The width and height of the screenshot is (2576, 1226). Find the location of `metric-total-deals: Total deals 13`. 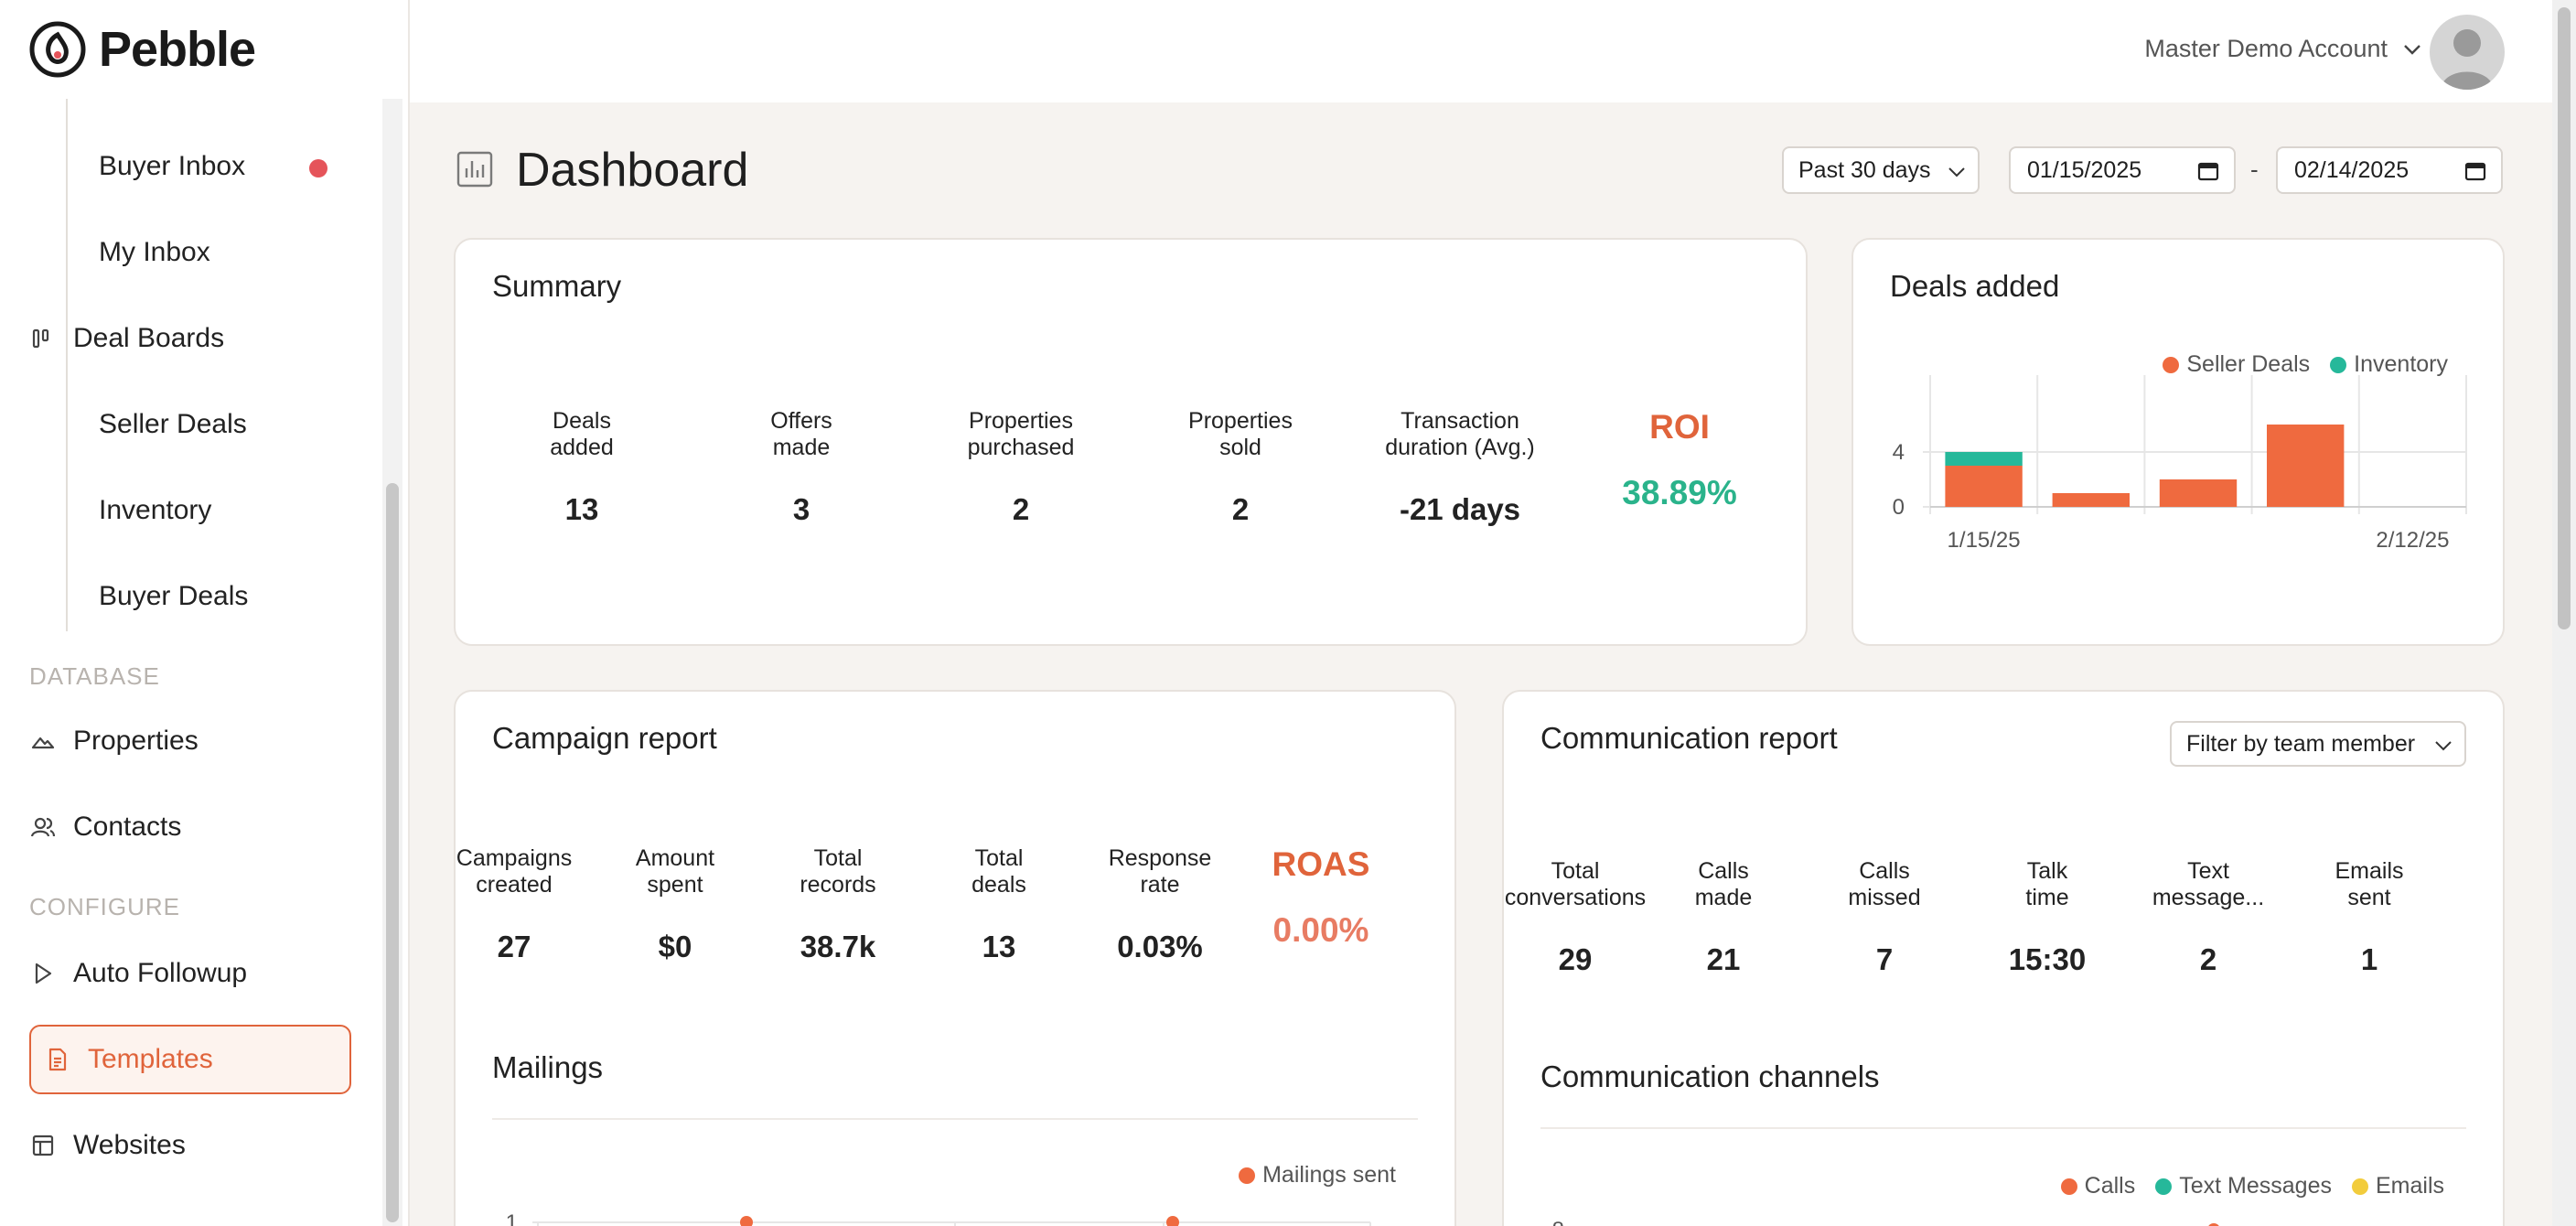

metric-total-deals: Total deals 13 is located at coordinates (999, 904).